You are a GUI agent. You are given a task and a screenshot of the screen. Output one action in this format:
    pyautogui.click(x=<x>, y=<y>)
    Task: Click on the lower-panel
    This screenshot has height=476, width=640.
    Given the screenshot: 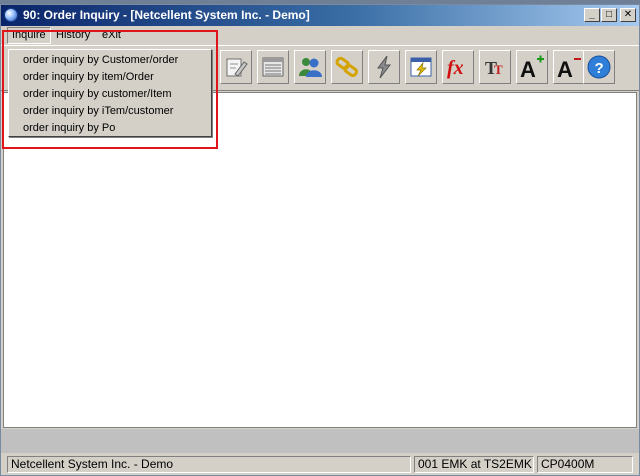 What is the action you would take?
    pyautogui.click(x=320, y=441)
    